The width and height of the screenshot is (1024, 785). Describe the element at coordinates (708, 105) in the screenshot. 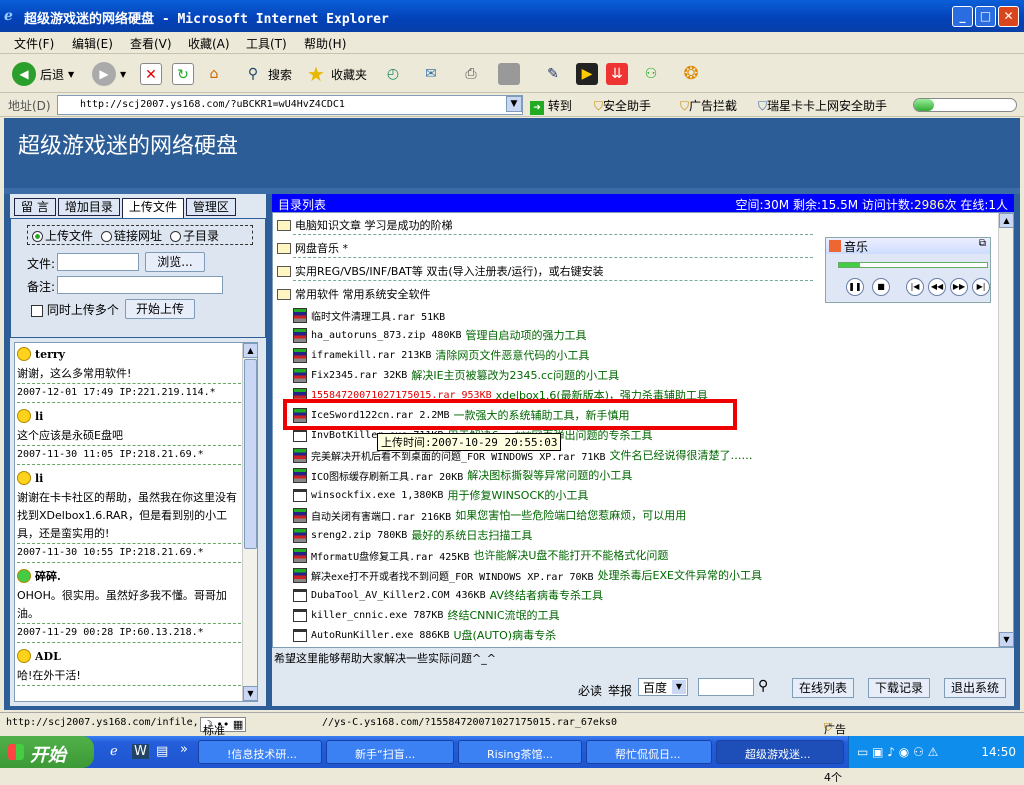

I see `link-adblock: ⛉广告拦截` at that location.